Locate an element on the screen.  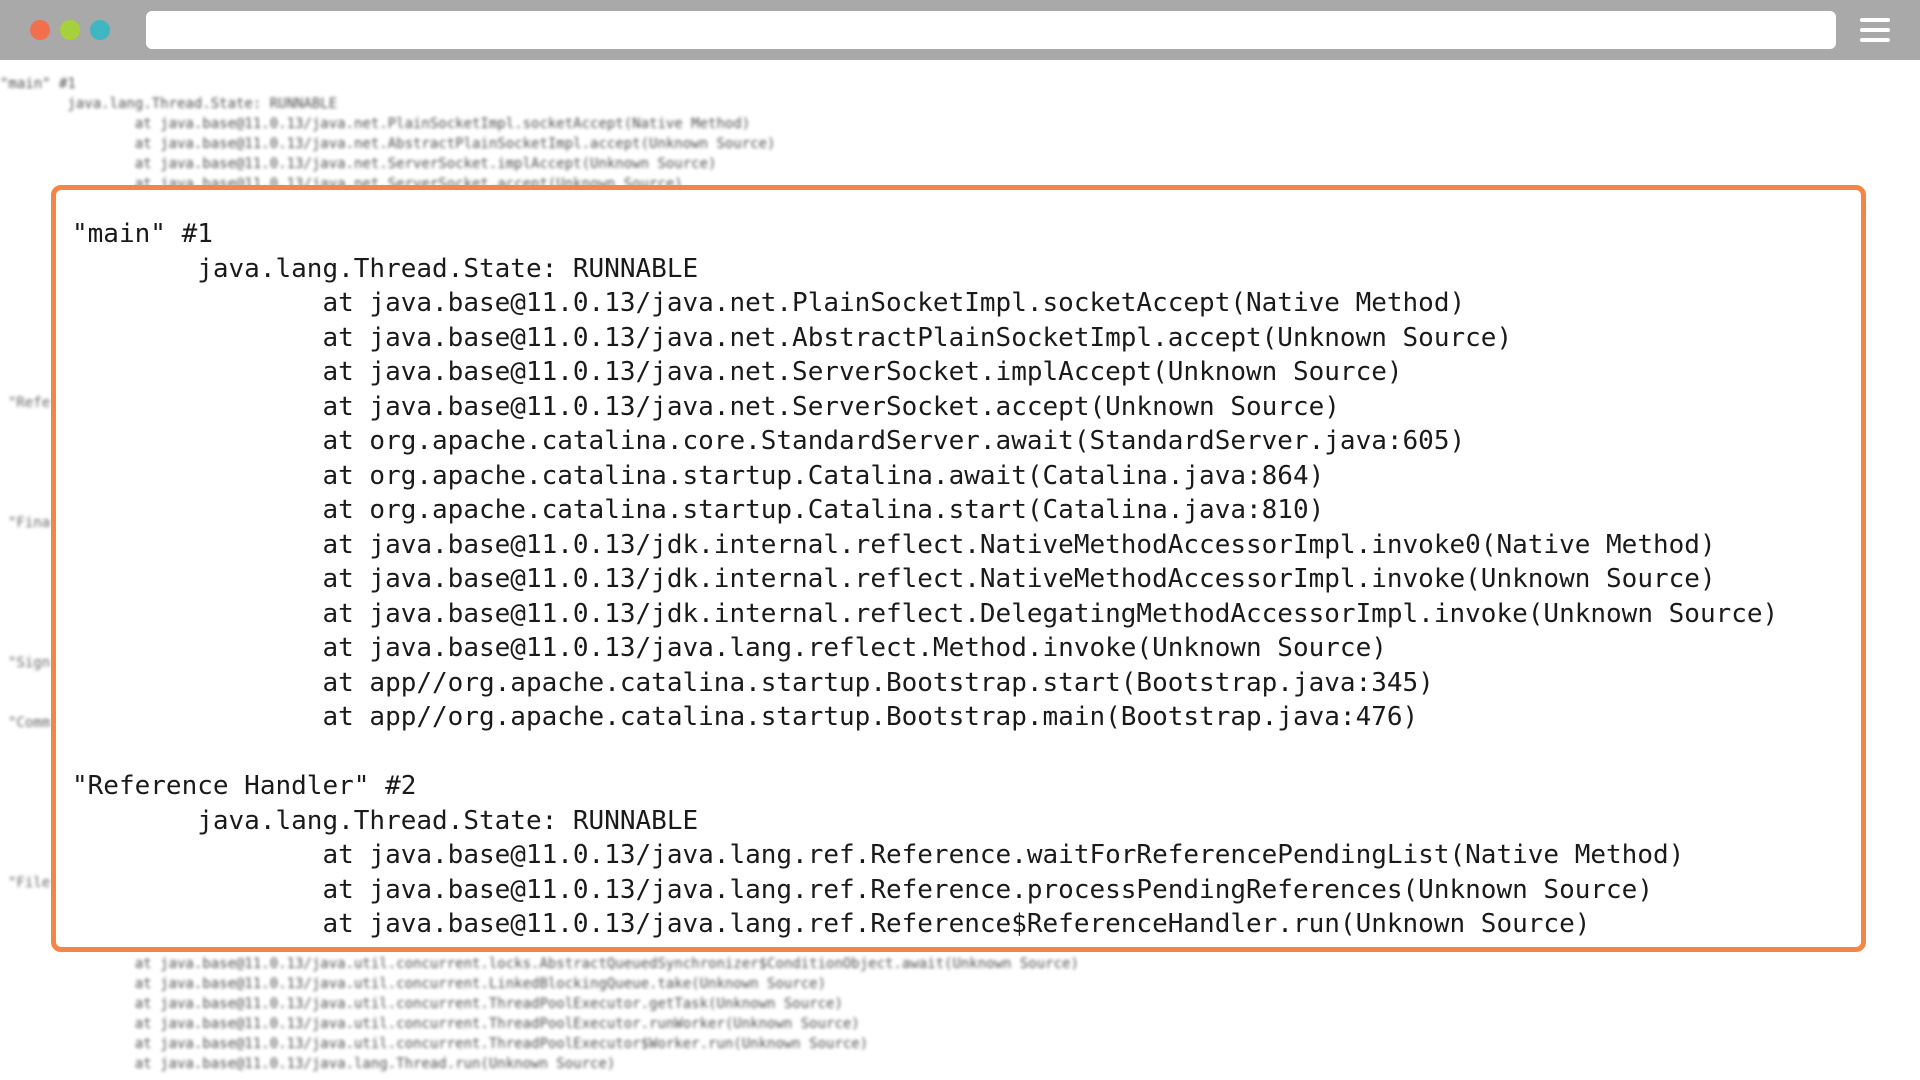
background-side-label: "Fina is located at coordinates (29, 523).